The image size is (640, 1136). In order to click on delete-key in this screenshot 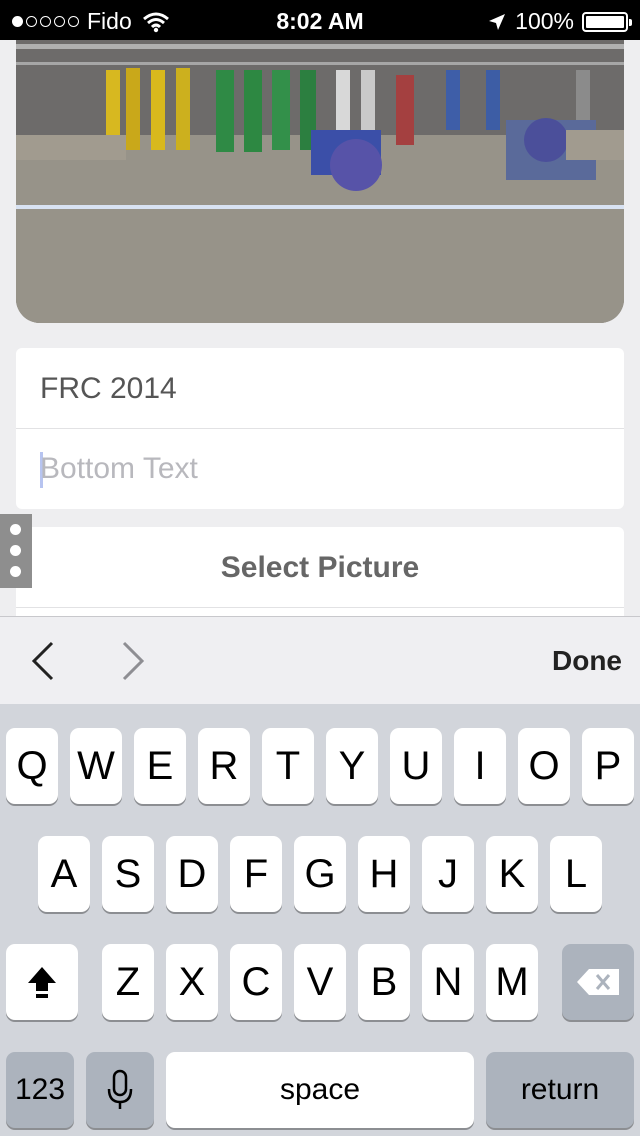, I will do `click(598, 982)`.